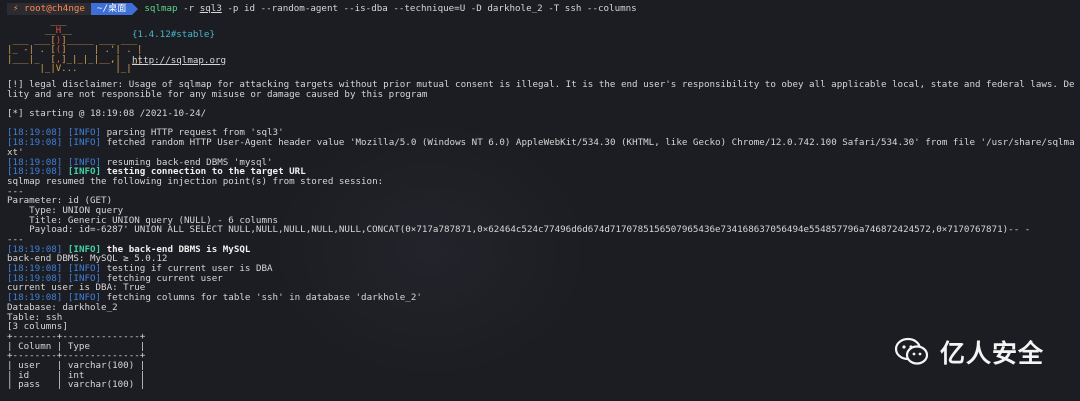  What do you see at coordinates (179, 60) in the screenshot?
I see `sqlmap-url: http://sqlmap.org` at bounding box center [179, 60].